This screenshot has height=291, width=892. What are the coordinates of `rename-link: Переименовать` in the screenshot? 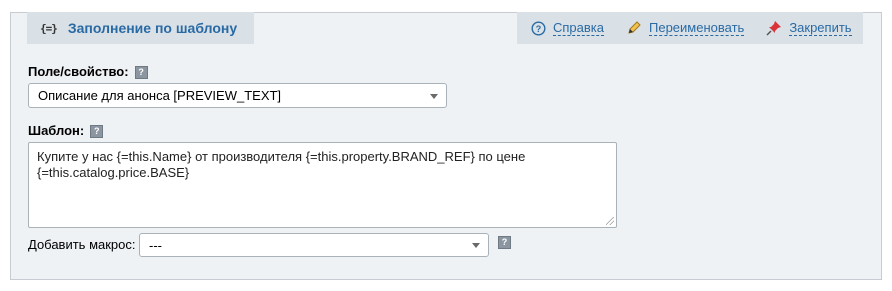 It's located at (685, 27).